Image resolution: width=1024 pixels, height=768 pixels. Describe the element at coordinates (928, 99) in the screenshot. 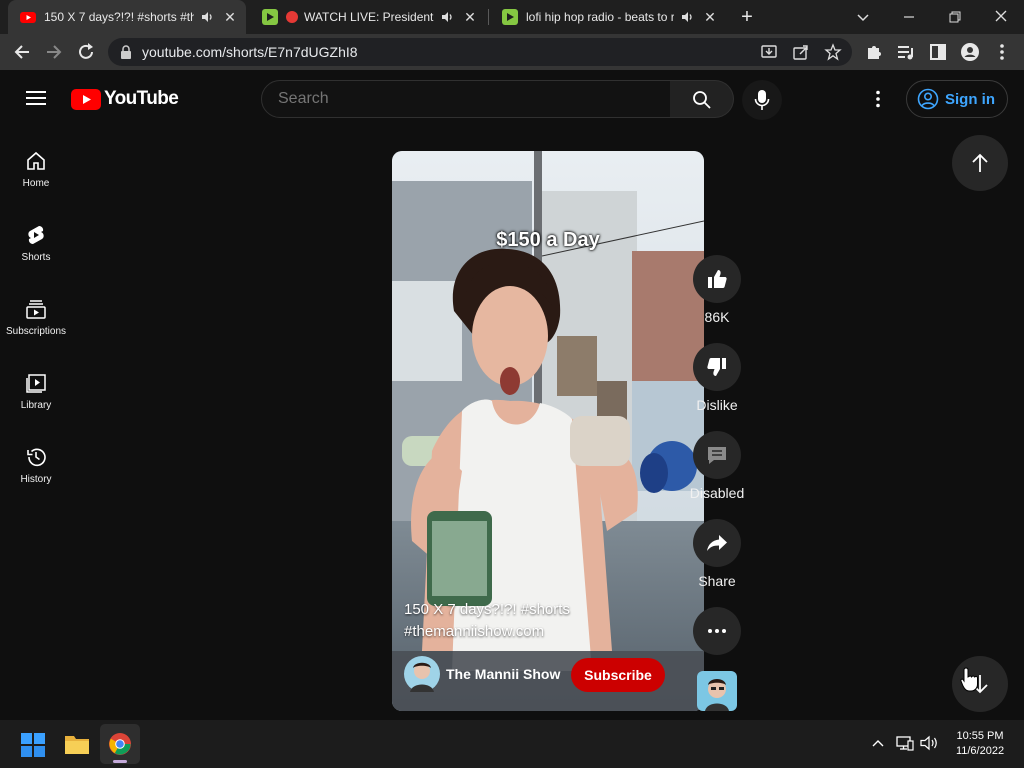

I see `account-circle-icon` at that location.